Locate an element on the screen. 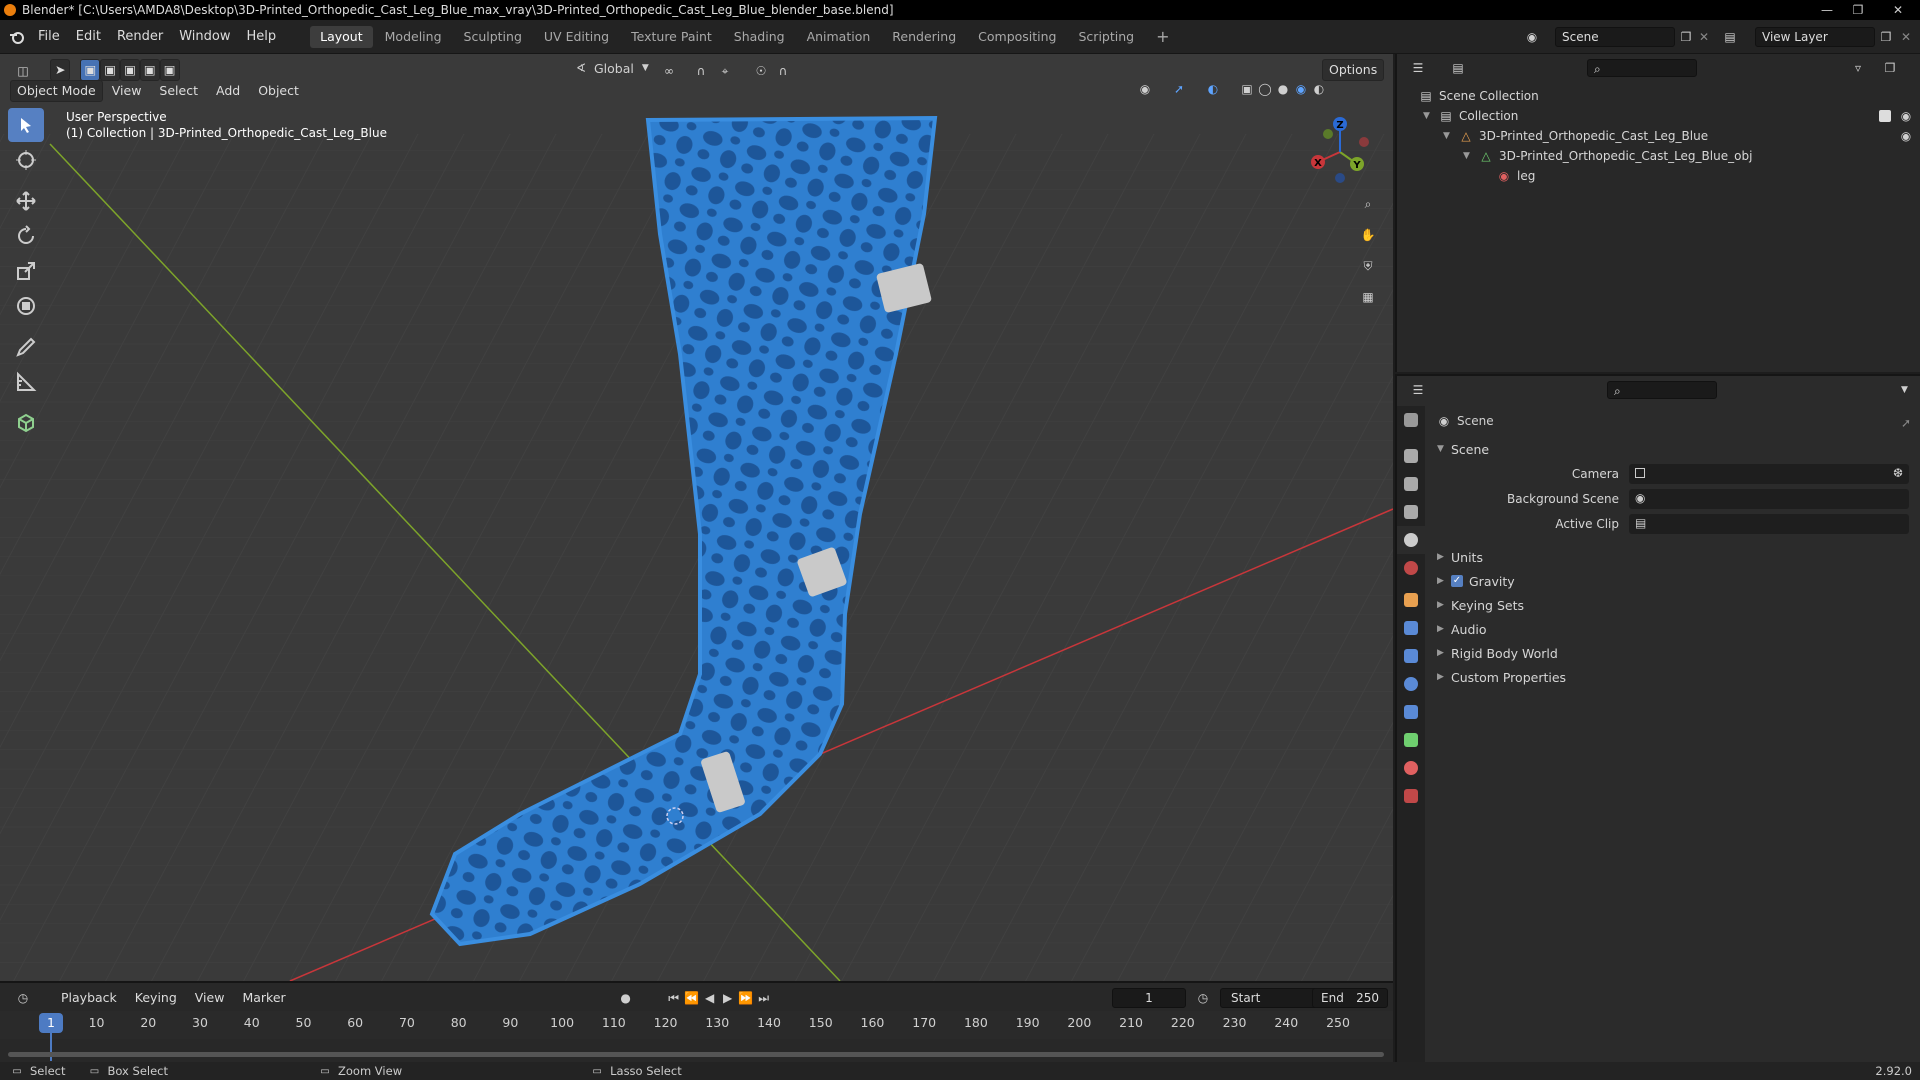 The width and height of the screenshot is (1920, 1080). playhead: 1 is located at coordinates (51, 1023).